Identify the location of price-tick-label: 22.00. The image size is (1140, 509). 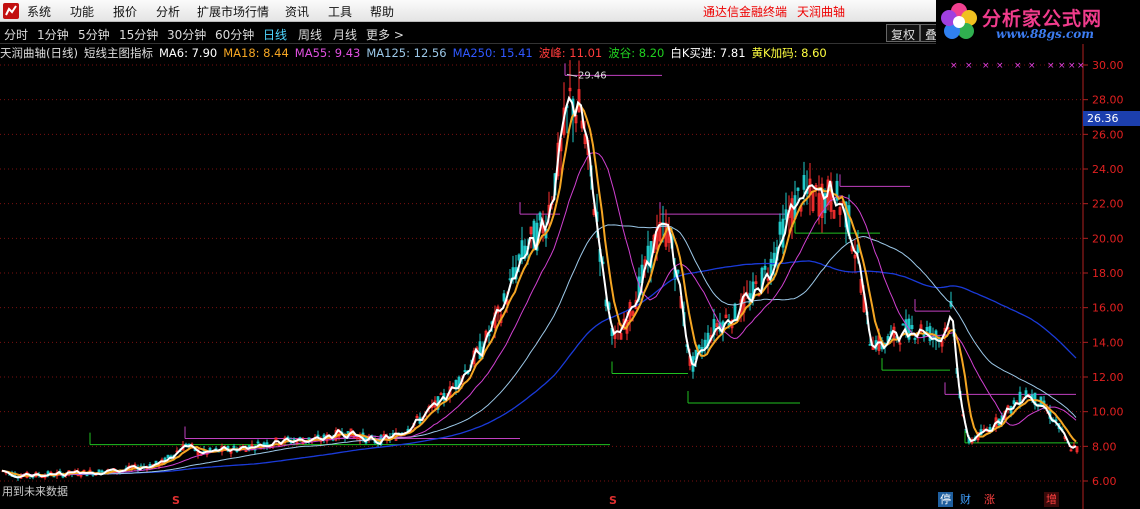
(1108, 204).